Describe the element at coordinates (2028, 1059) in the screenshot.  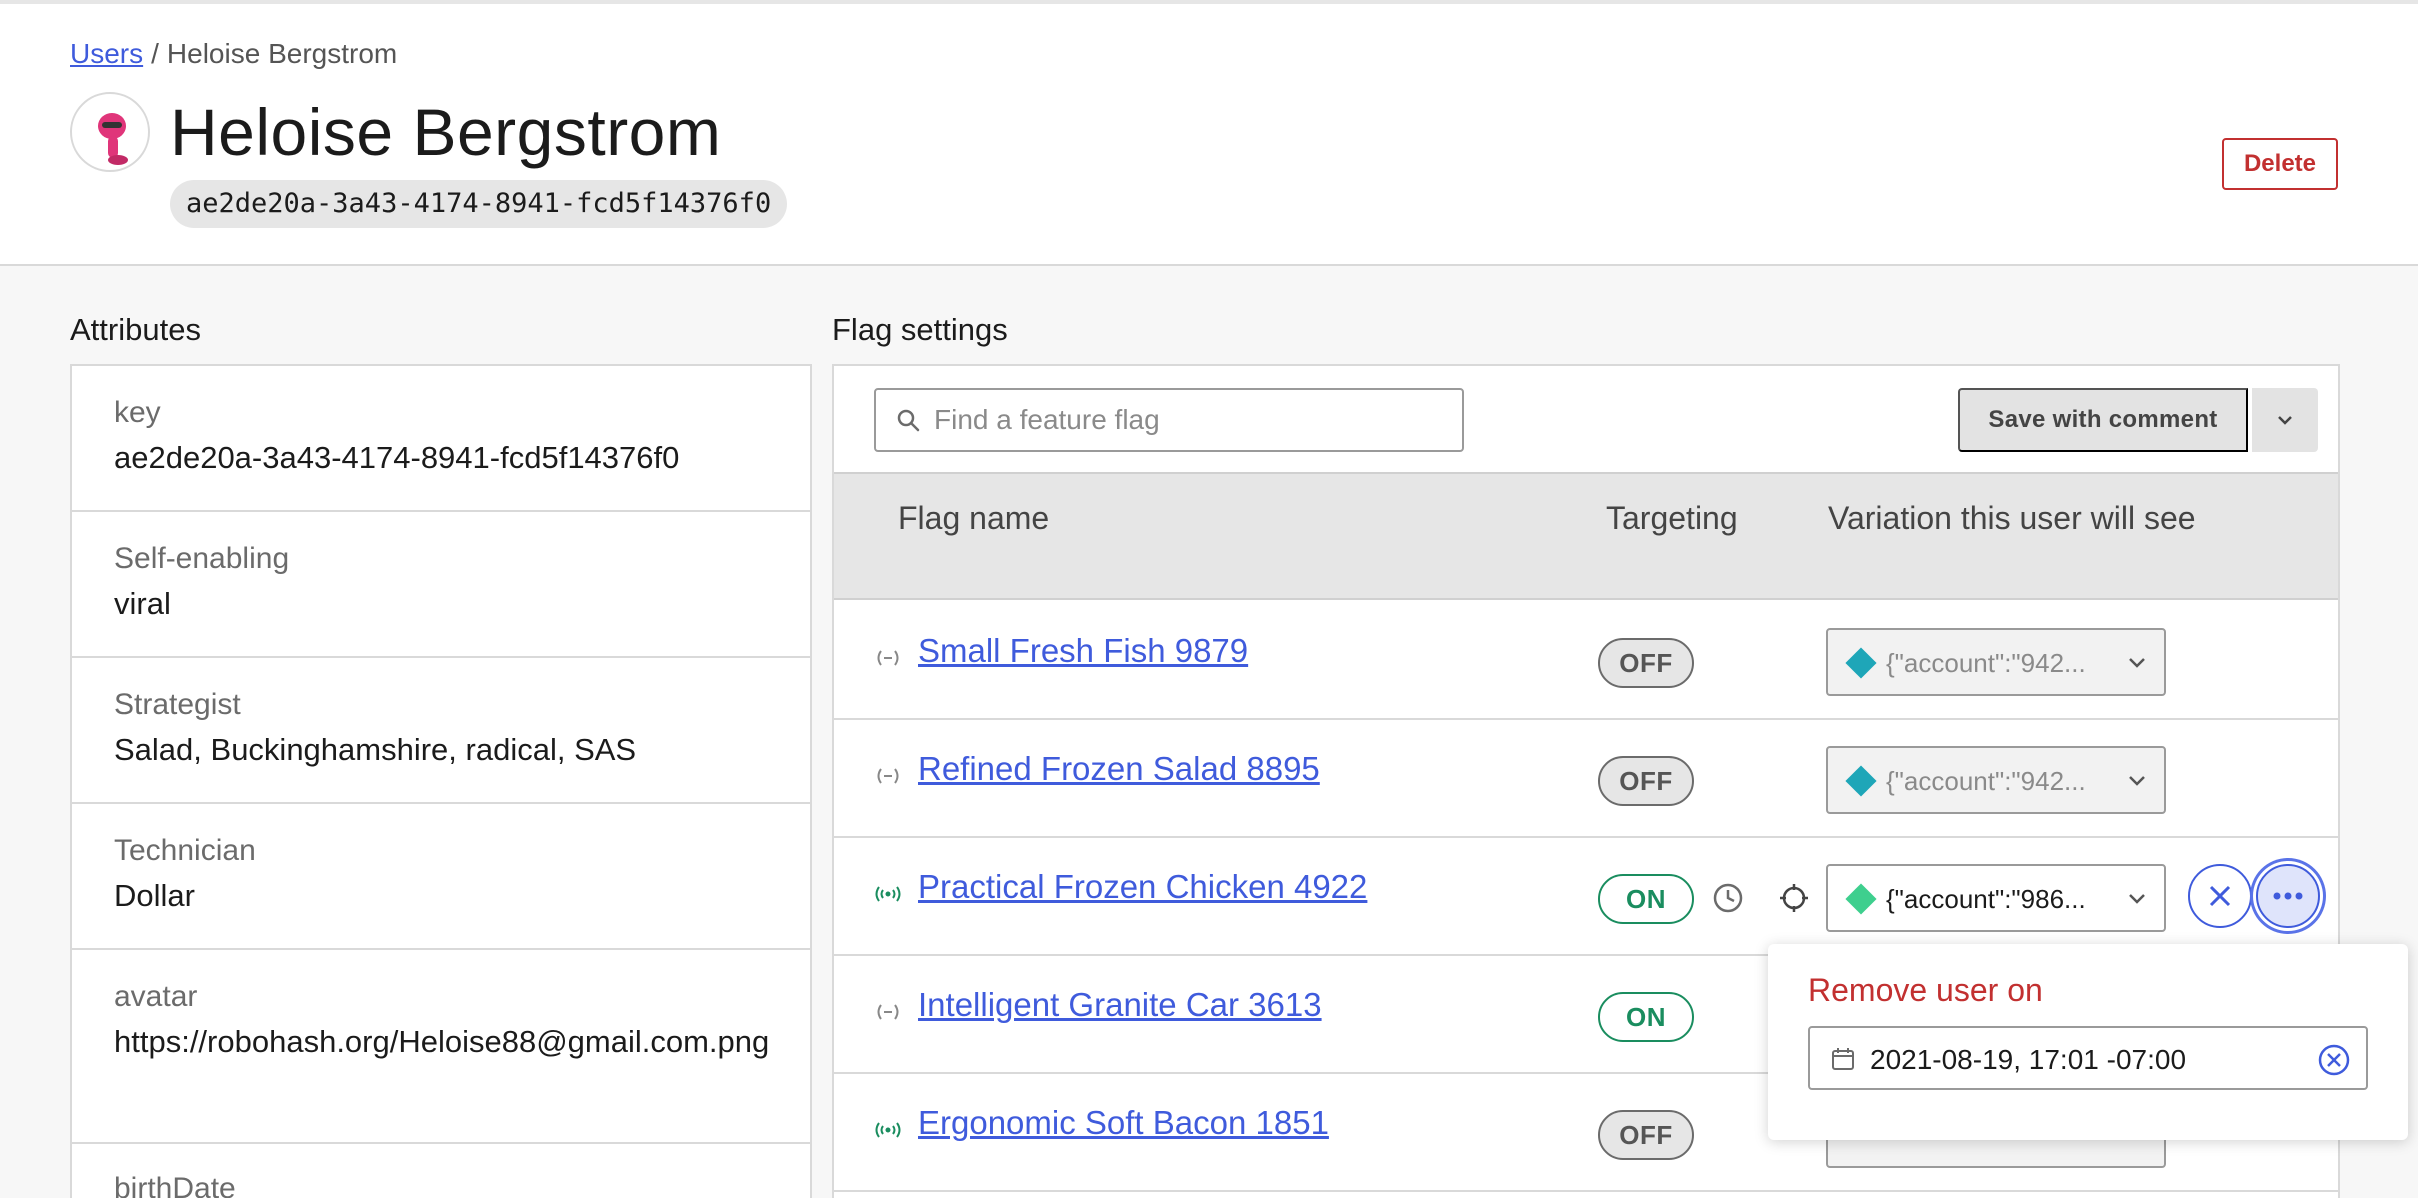
I see `remove-date-value: 2021-08-19, 17:01 -07:00` at that location.